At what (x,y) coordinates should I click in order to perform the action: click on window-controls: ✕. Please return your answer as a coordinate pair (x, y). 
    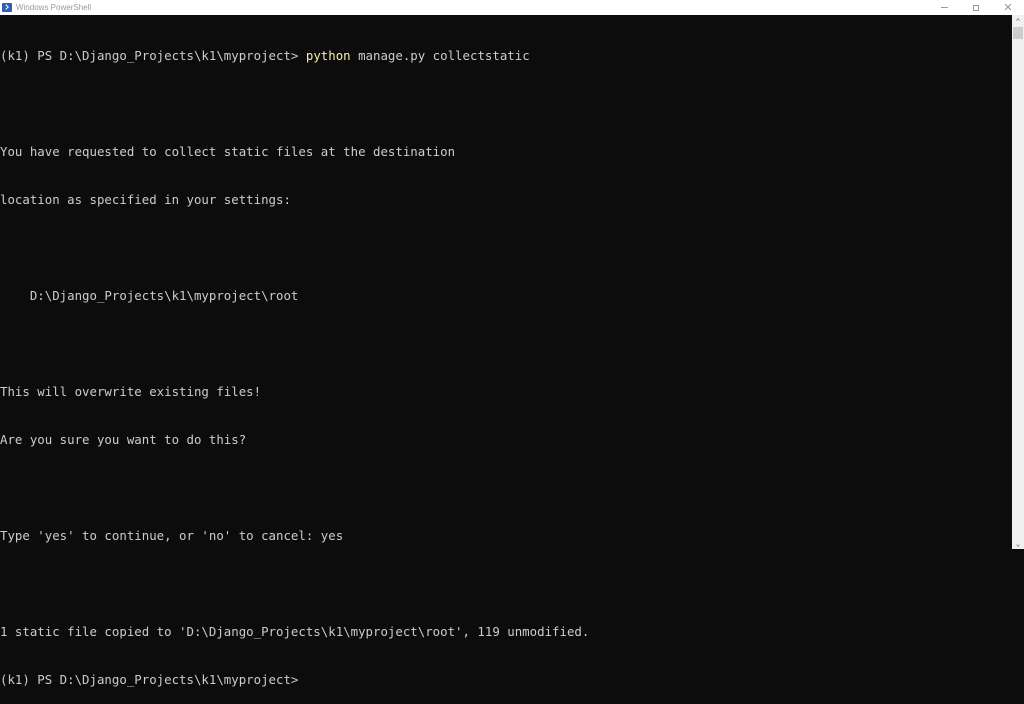
    Looking at the image, I should click on (976, 7).